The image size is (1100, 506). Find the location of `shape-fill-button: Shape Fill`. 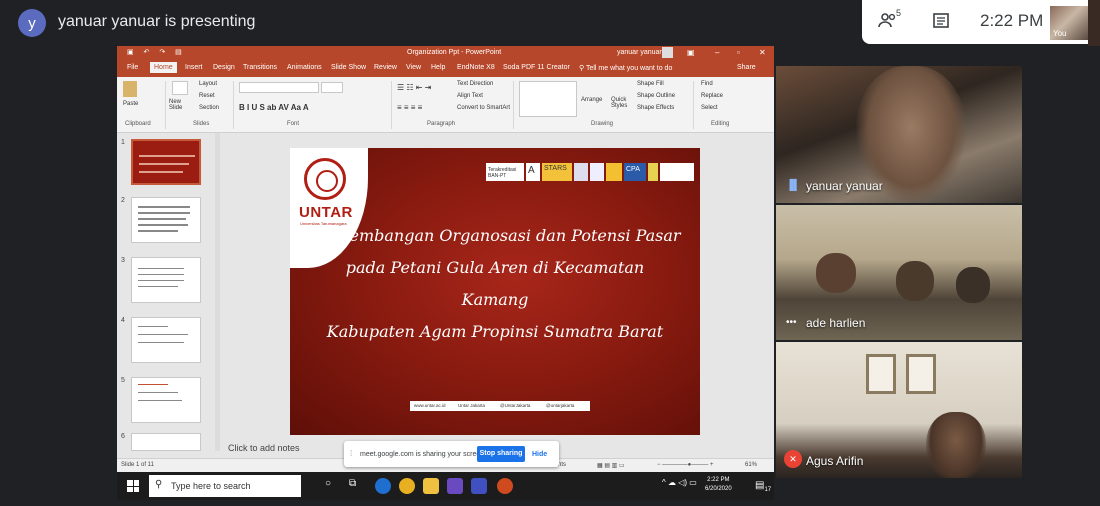

shape-fill-button: Shape Fill is located at coordinates (650, 84).